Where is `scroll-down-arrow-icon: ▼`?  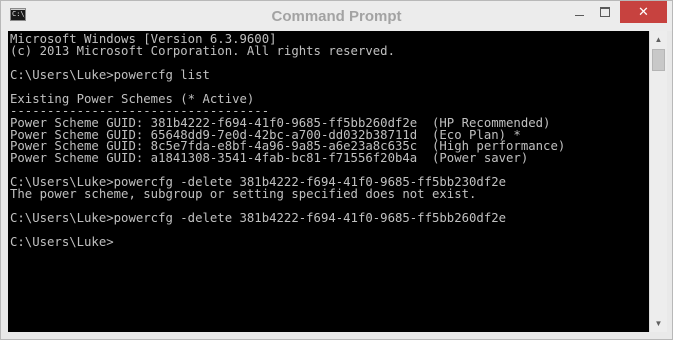 scroll-down-arrow-icon: ▼ is located at coordinates (658, 323).